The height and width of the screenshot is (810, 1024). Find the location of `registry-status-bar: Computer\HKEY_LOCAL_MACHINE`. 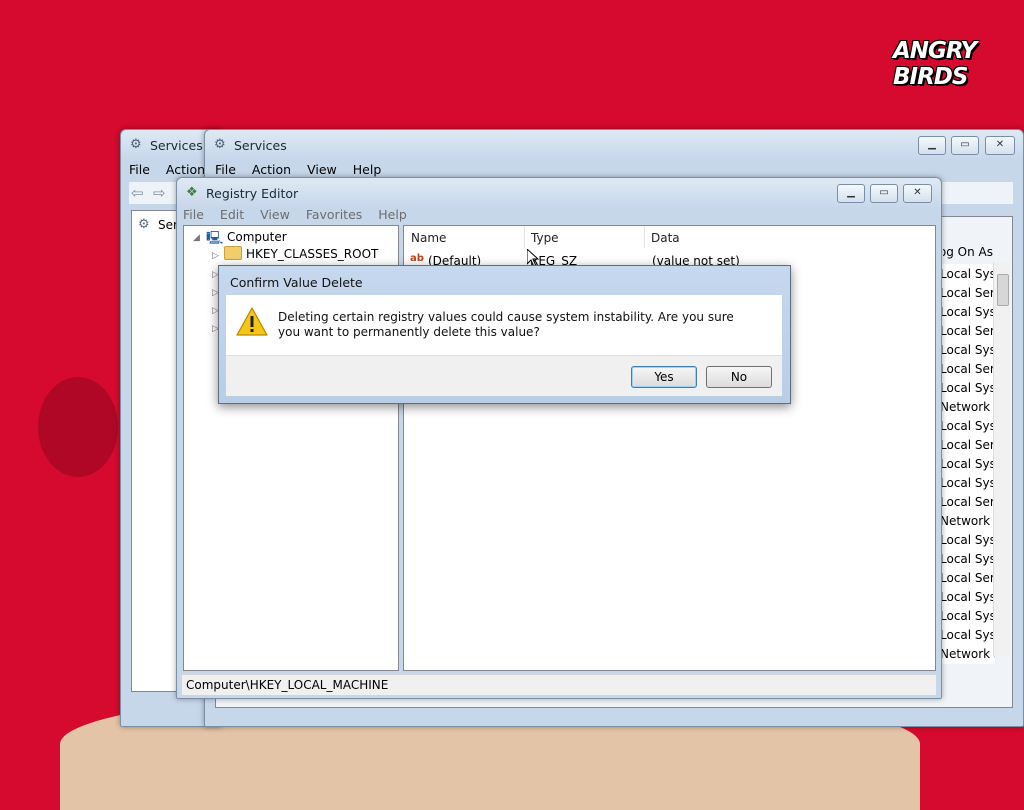

registry-status-bar: Computer\HKEY_LOCAL_MACHINE is located at coordinates (559, 684).